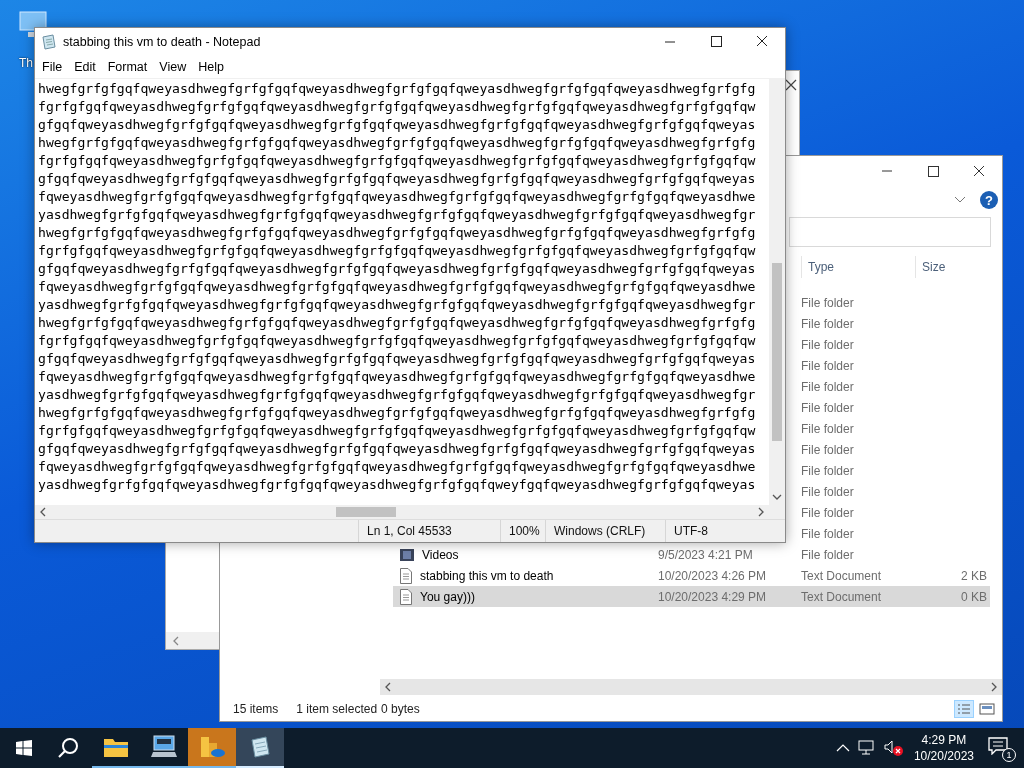 The width and height of the screenshot is (1024, 768). What do you see at coordinates (85, 66) in the screenshot?
I see `menu-item: Edit` at bounding box center [85, 66].